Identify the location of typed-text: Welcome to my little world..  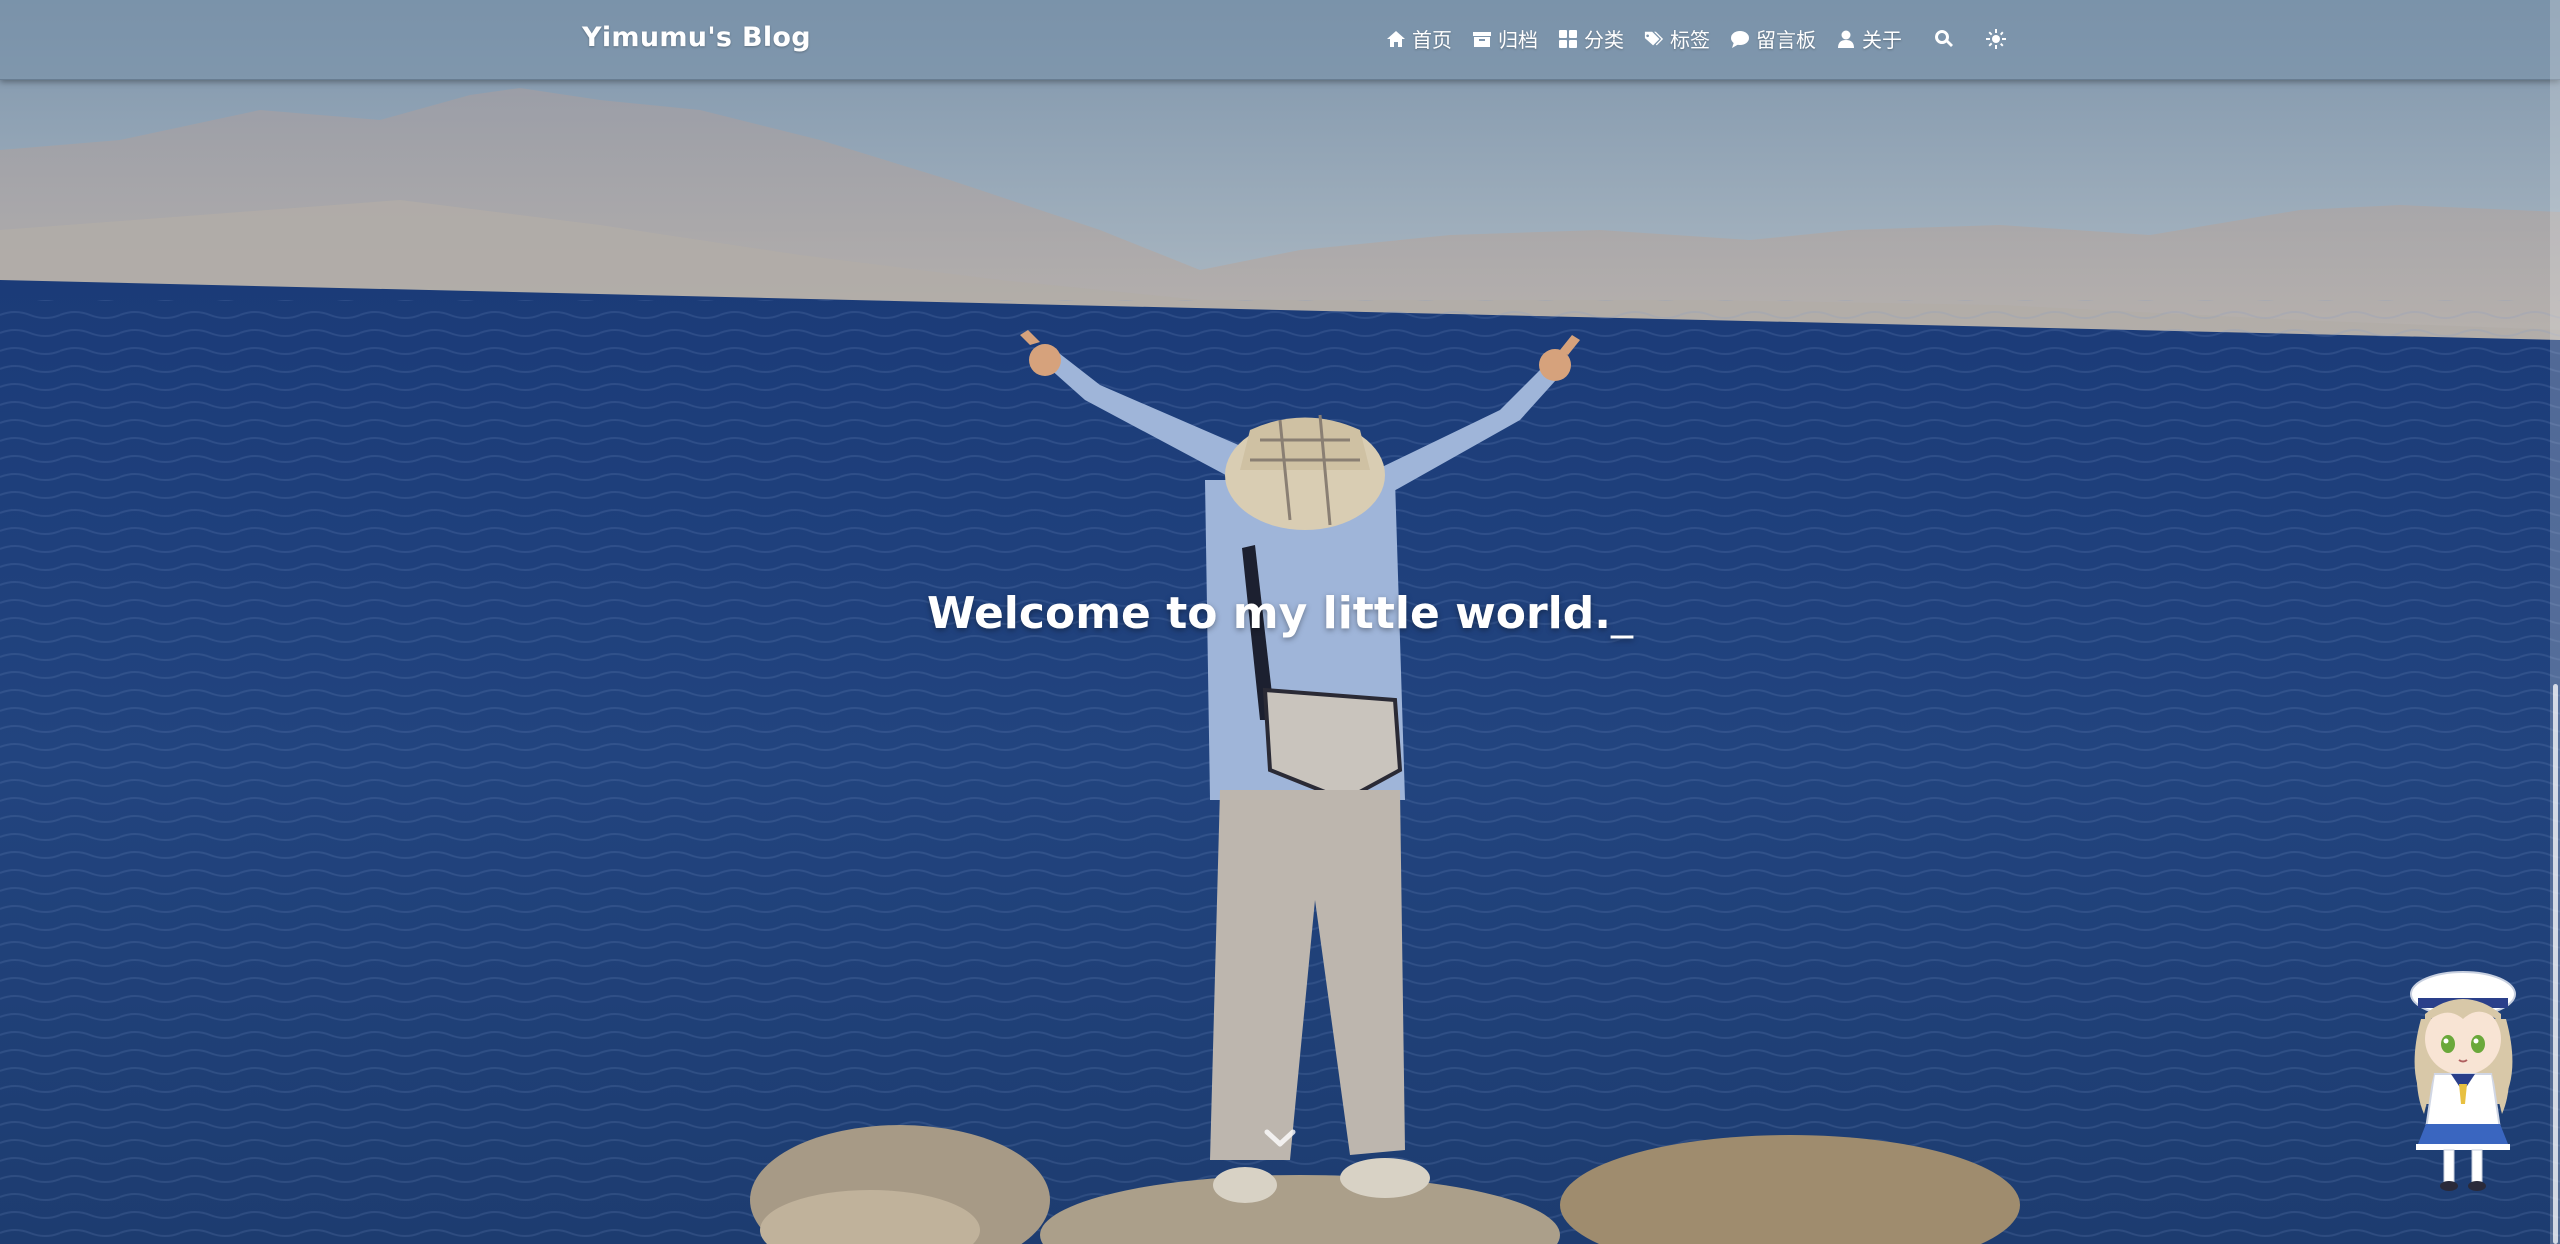
(1269, 613).